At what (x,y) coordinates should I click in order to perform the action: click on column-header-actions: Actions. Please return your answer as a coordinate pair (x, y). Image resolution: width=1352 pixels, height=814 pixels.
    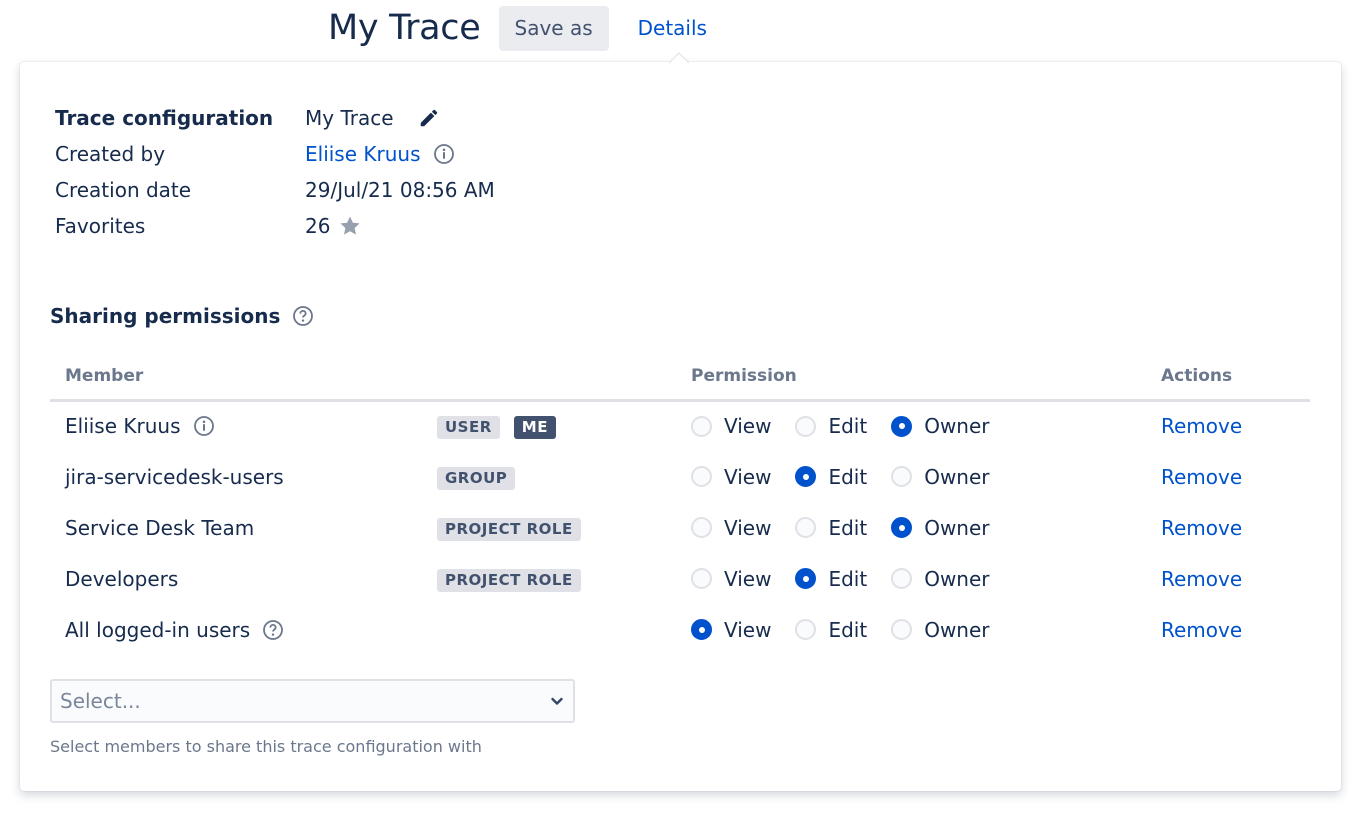
    Looking at the image, I should click on (1228, 378).